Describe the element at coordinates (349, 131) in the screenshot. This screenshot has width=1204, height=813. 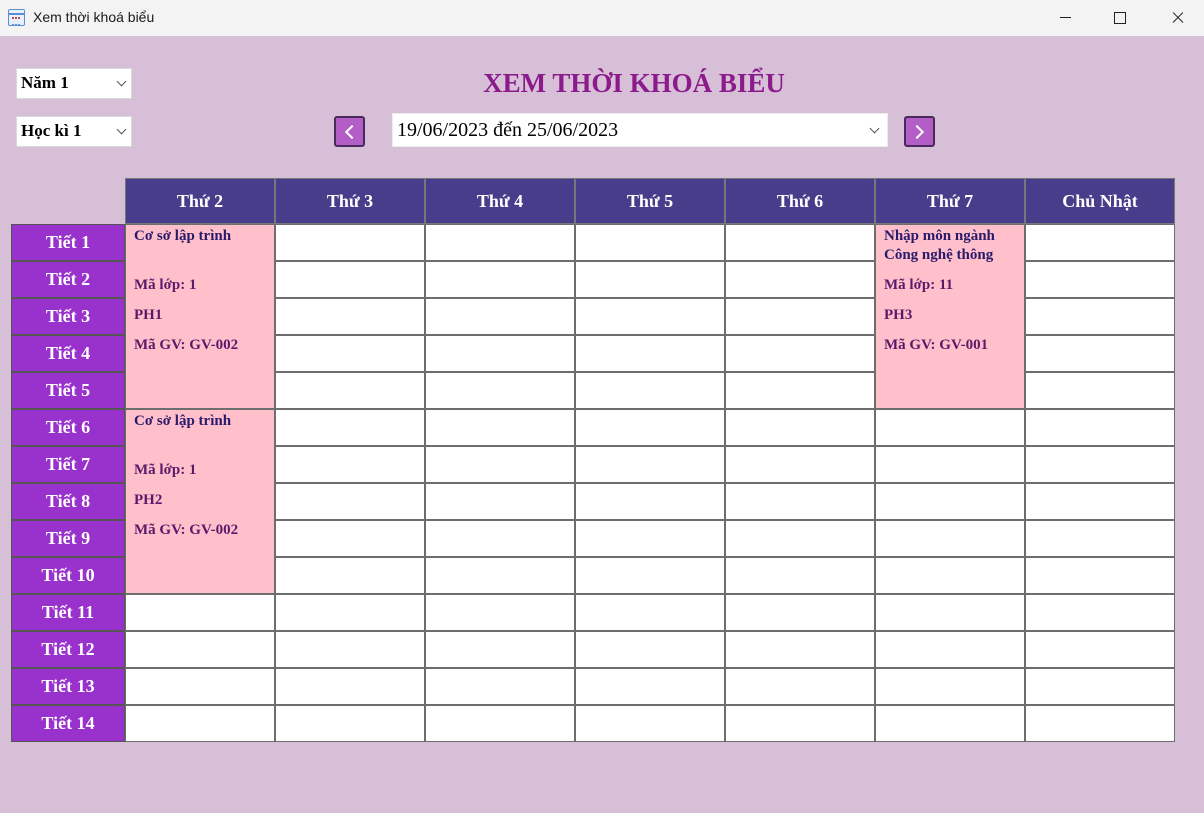
I see `previous-week-button` at that location.